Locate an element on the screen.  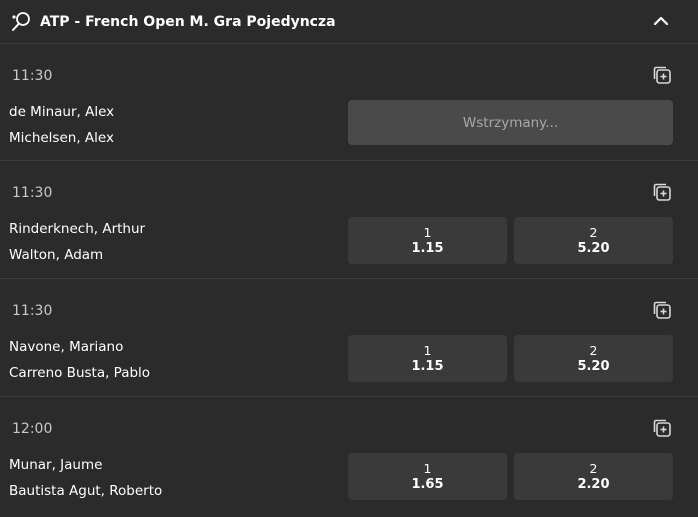
player-one: Munar, Jaume is located at coordinates (56, 465).